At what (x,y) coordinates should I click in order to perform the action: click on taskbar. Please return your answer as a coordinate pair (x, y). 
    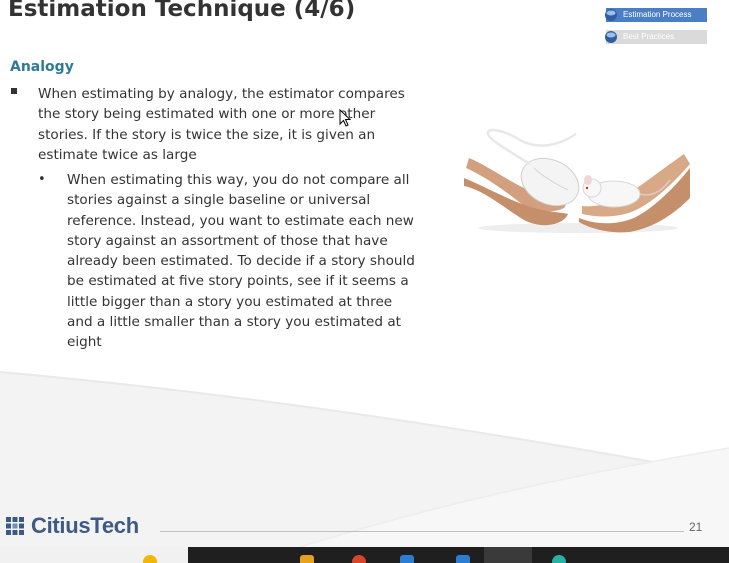
    Looking at the image, I should click on (364, 555).